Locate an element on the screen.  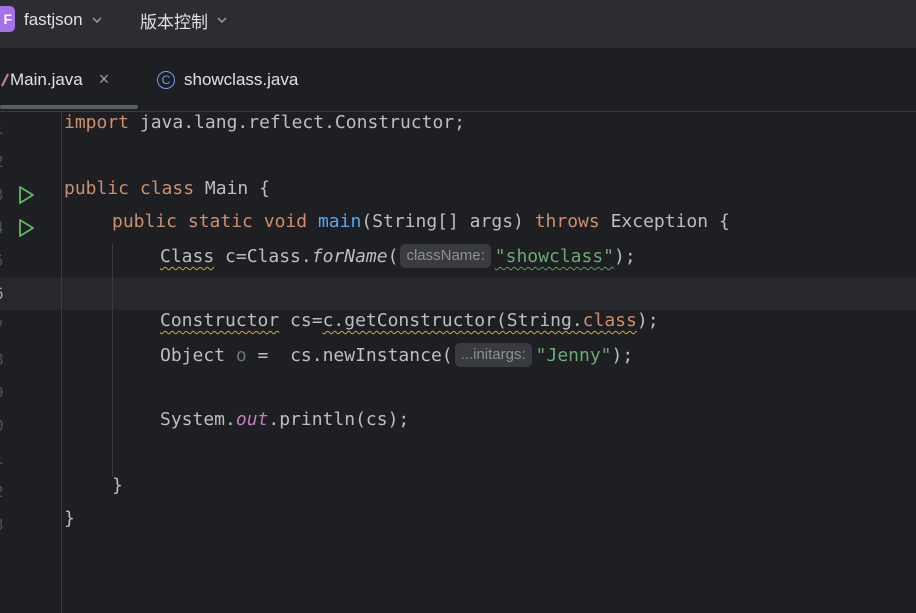
close-icon: × is located at coordinates (104, 79).